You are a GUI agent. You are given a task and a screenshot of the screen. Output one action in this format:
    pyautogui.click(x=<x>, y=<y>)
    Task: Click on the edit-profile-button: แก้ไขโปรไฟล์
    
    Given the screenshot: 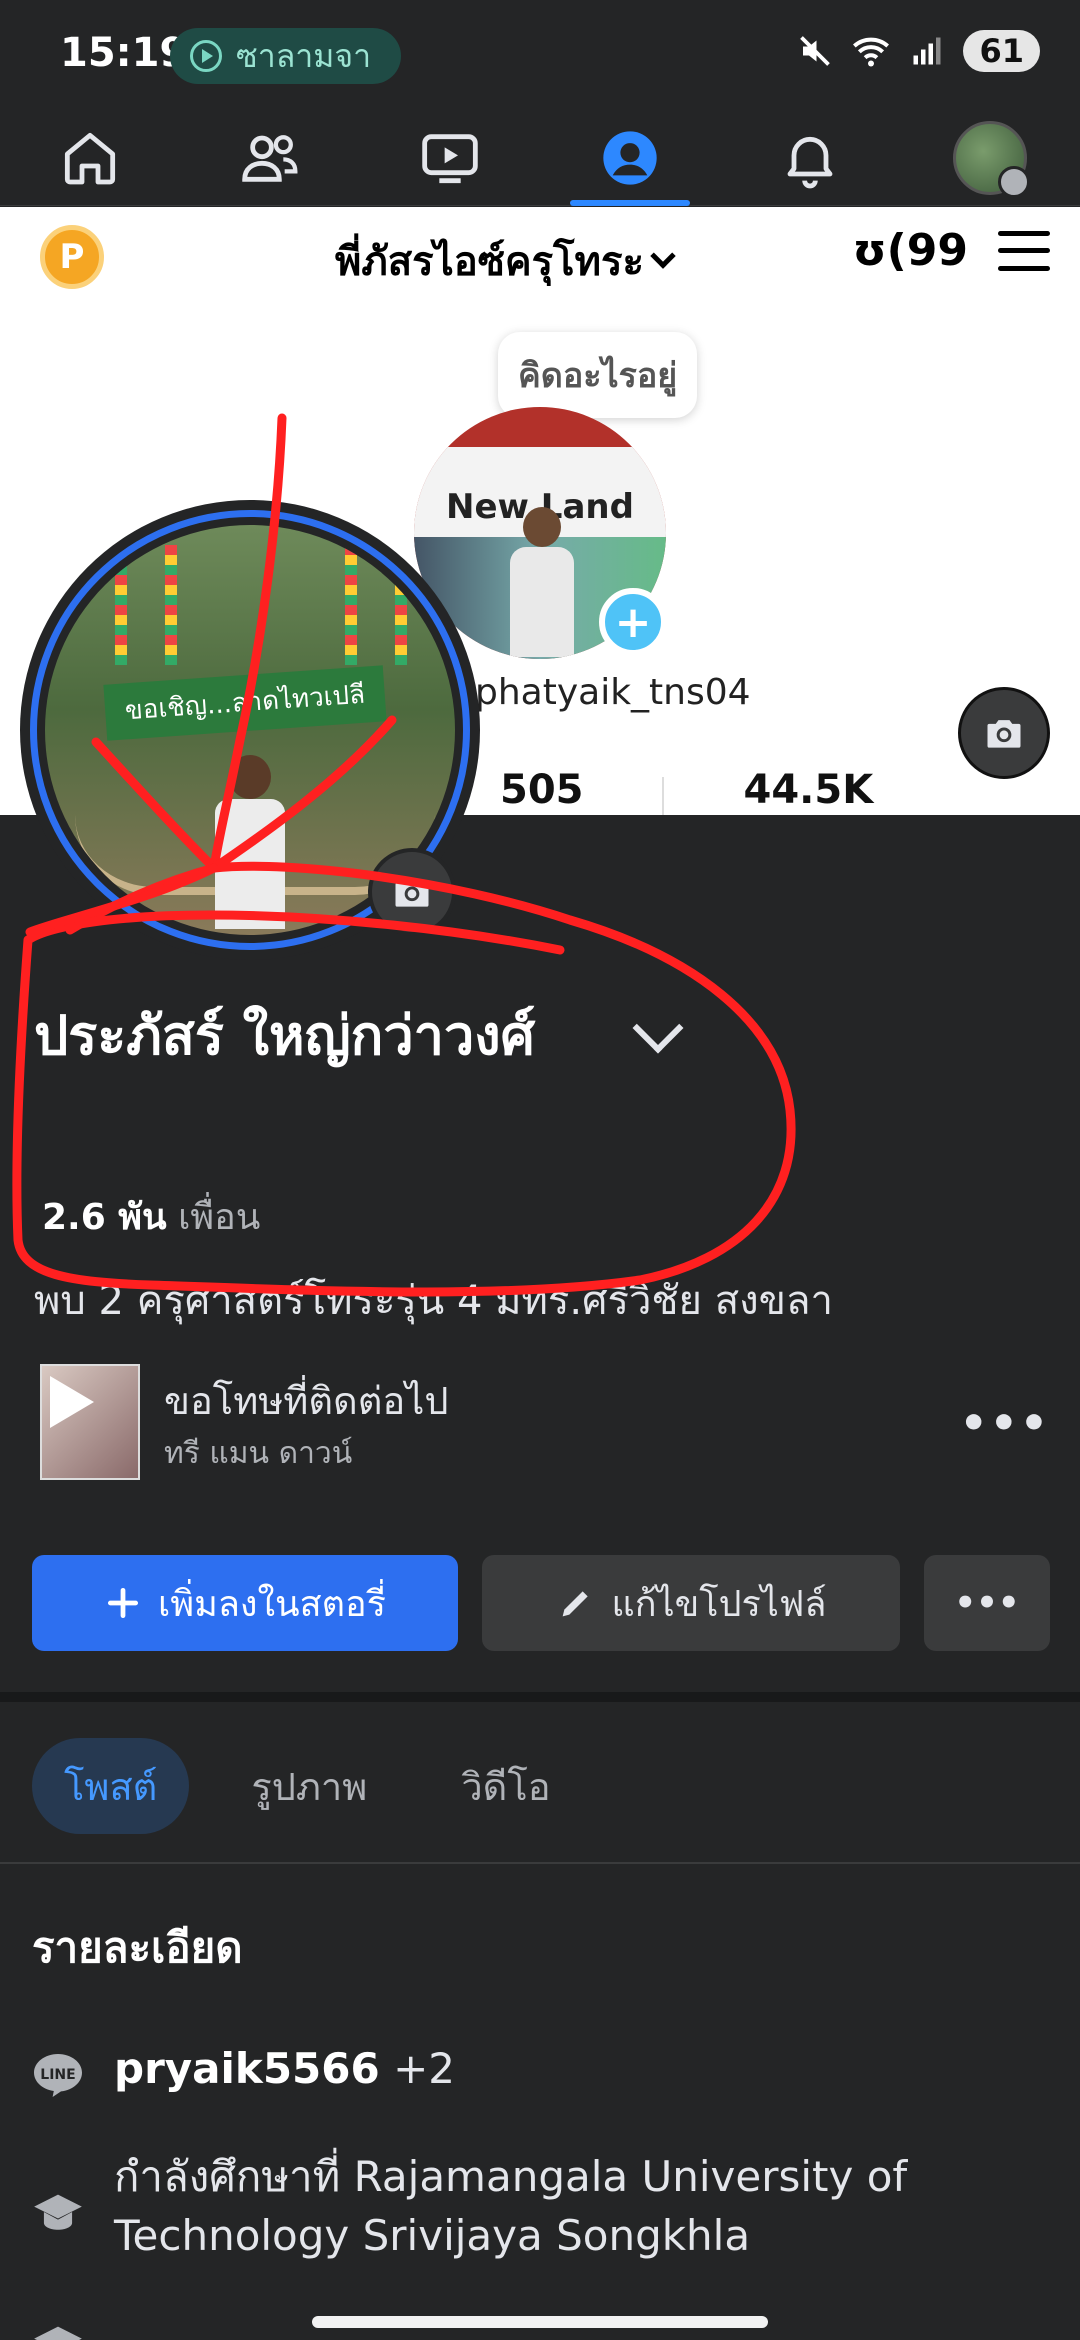 What is the action you would take?
    pyautogui.click(x=691, y=1603)
    